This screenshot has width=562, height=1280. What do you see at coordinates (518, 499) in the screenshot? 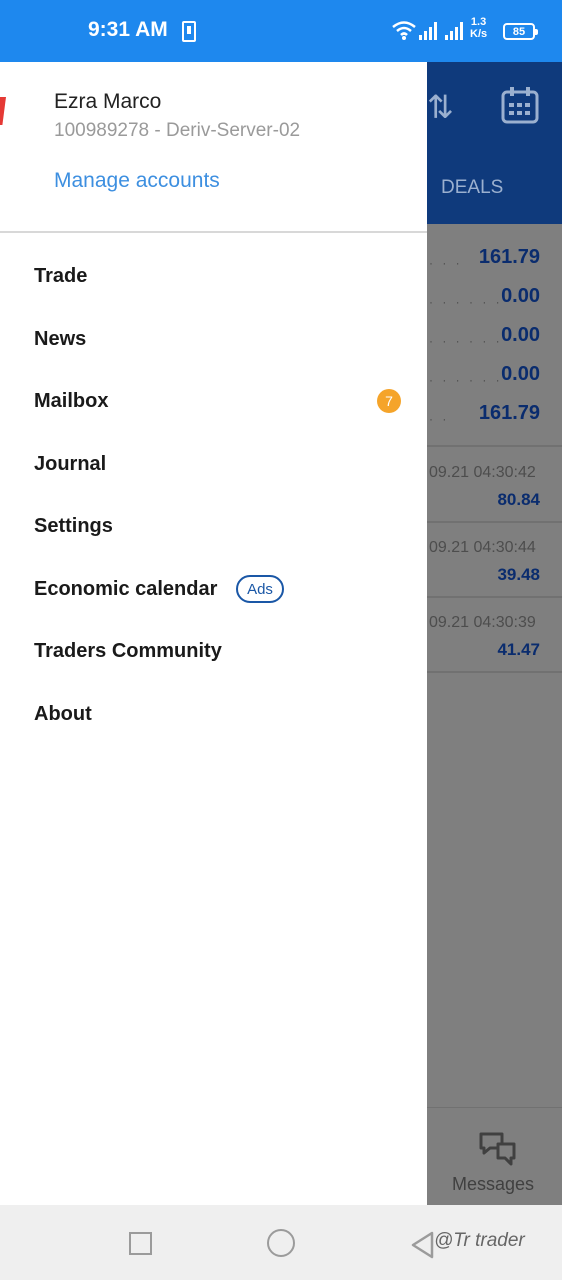
I see `deal-profit: 80.84` at bounding box center [518, 499].